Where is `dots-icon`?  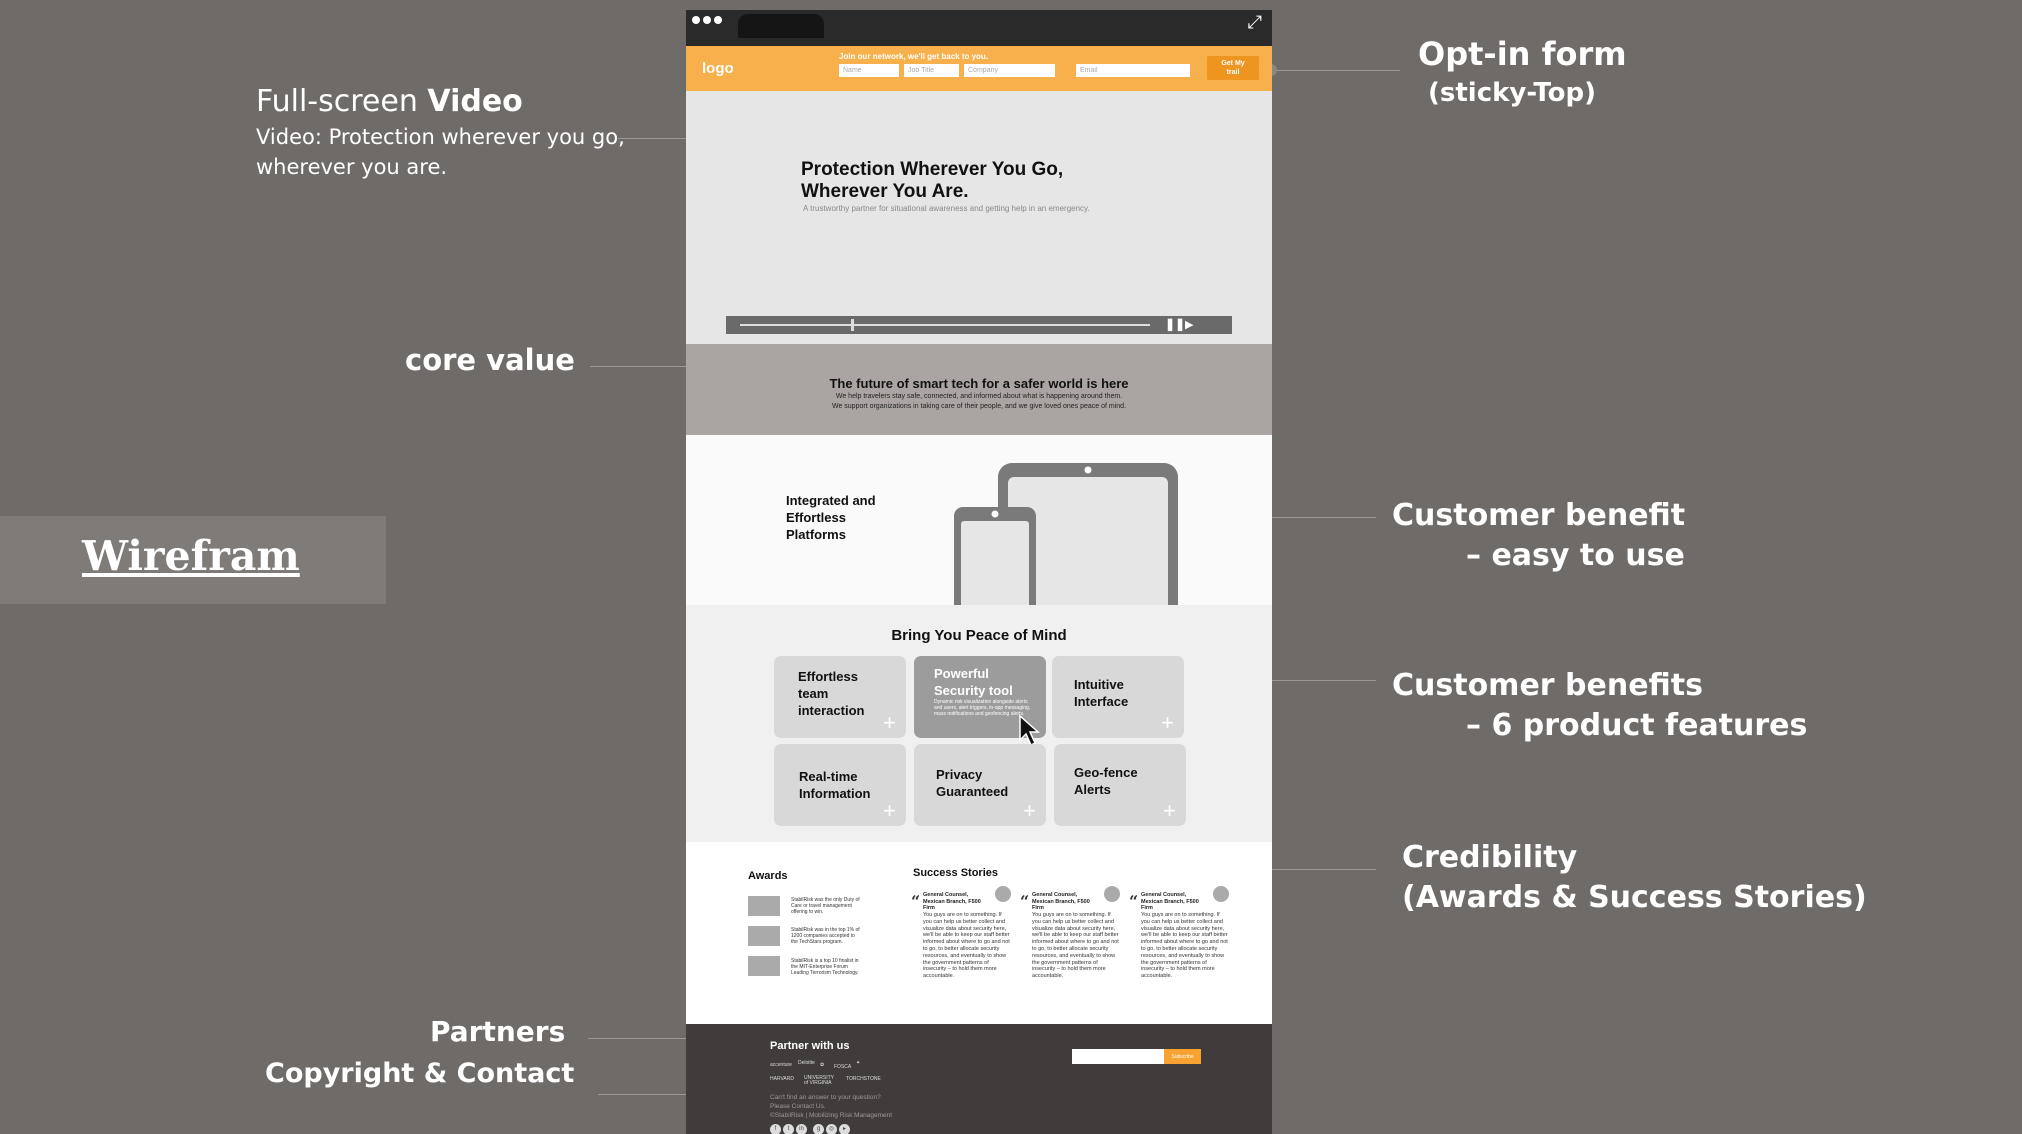 dots-icon is located at coordinates (696, 20).